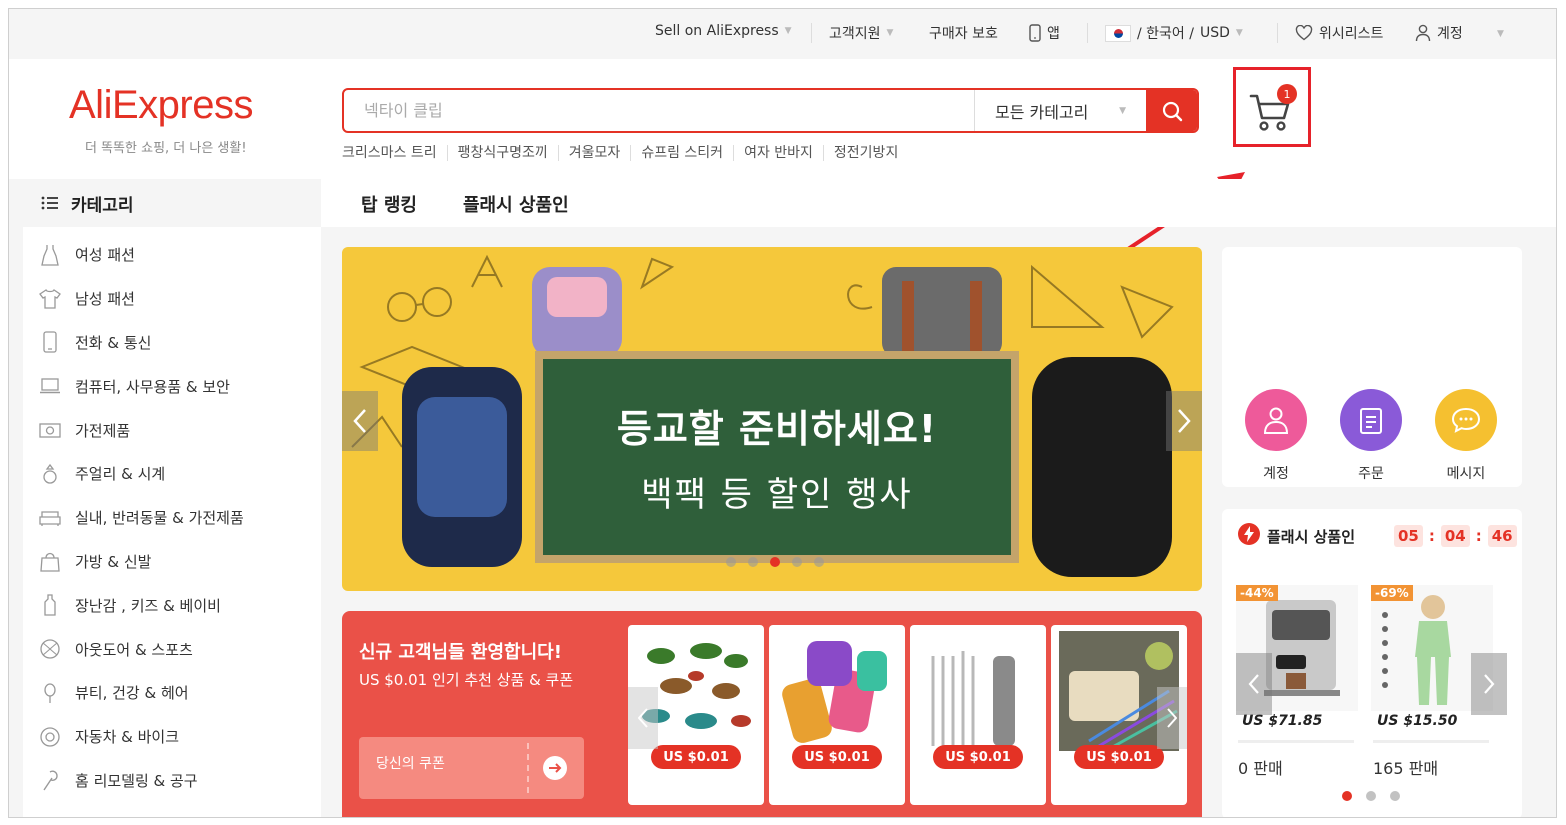 The width and height of the screenshot is (1566, 825). What do you see at coordinates (1339, 33) in the screenshot?
I see `wishlist-link: 위시리스트` at bounding box center [1339, 33].